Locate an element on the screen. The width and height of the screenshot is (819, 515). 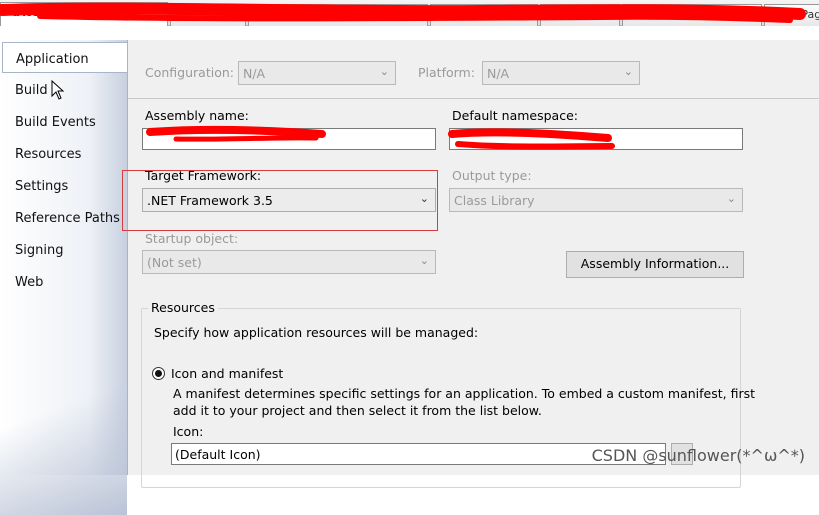
configuration-label: Configuration: is located at coordinates (189, 72).